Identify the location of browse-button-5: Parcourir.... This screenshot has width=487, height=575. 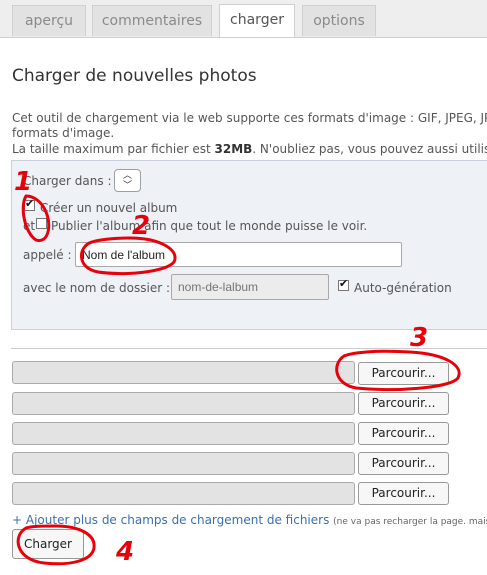
(403, 493).